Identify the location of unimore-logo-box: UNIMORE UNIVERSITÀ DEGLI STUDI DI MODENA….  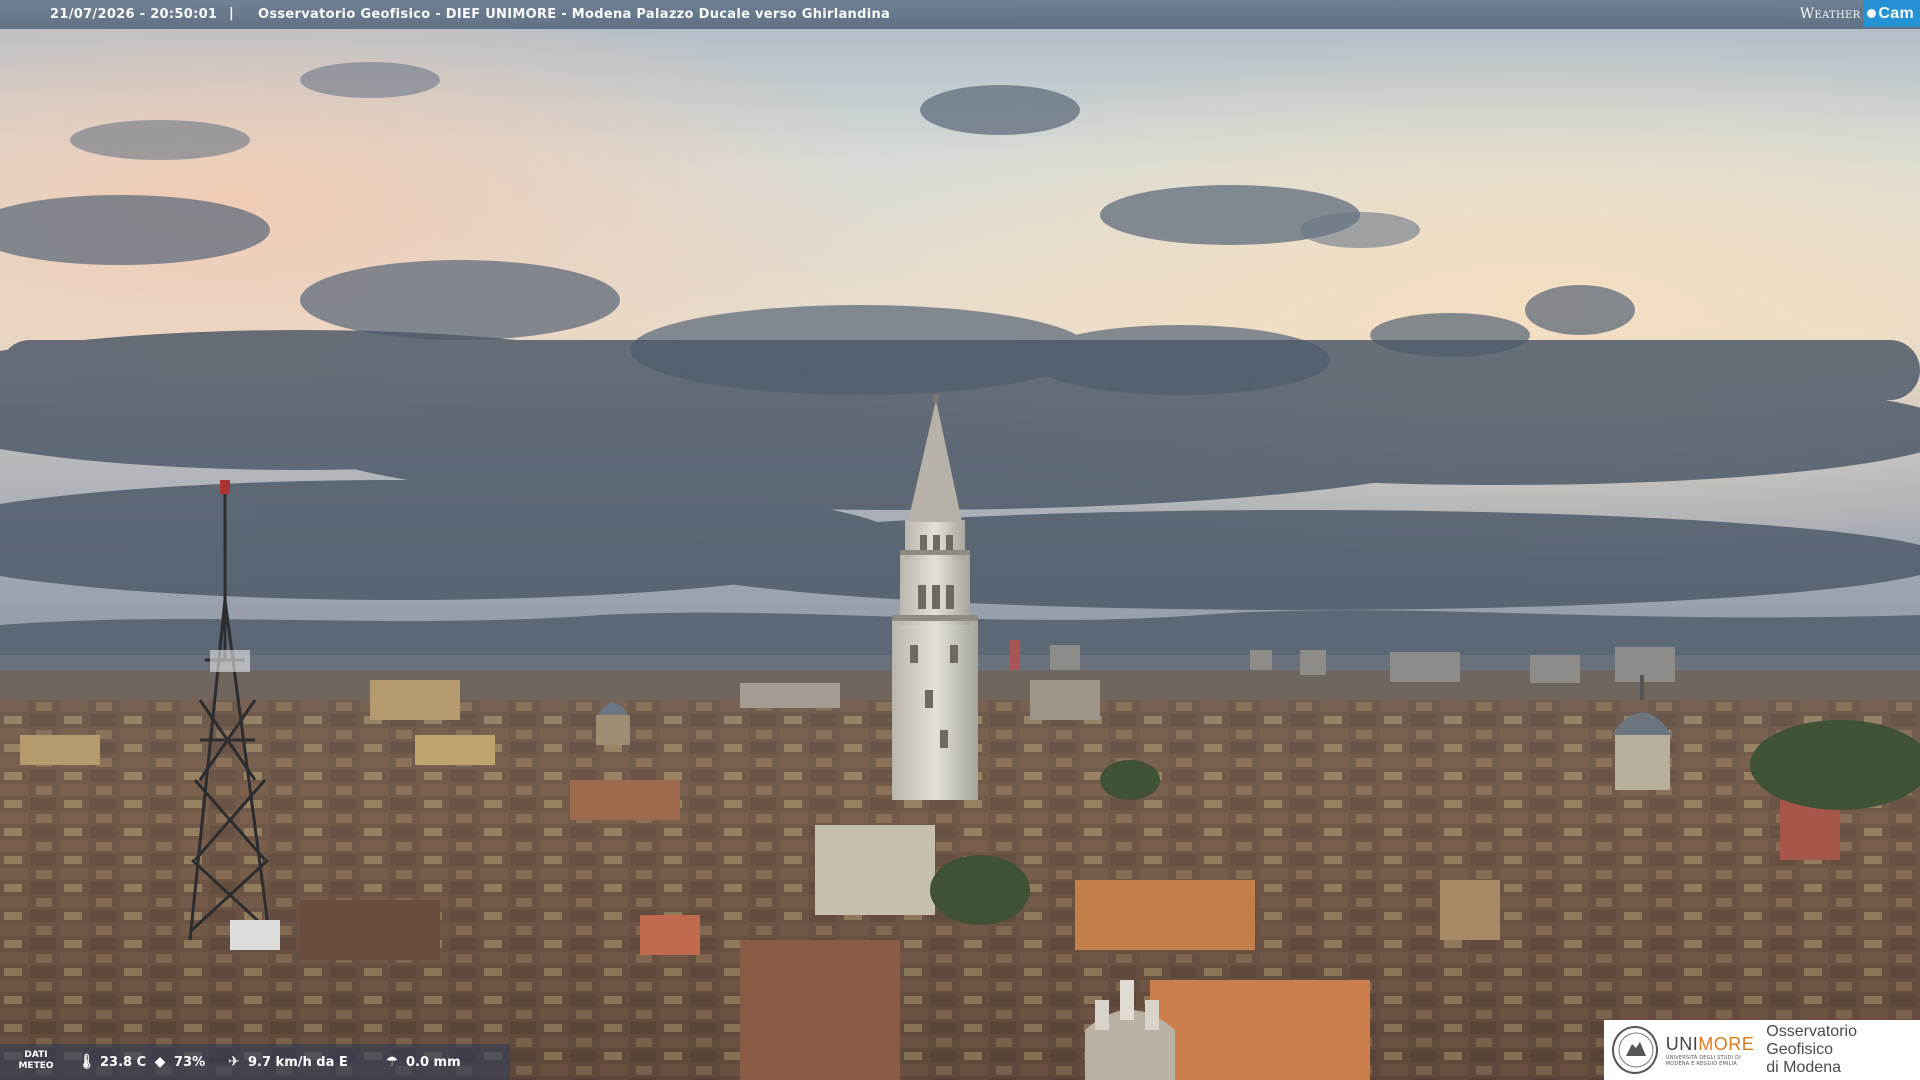
(1762, 1050).